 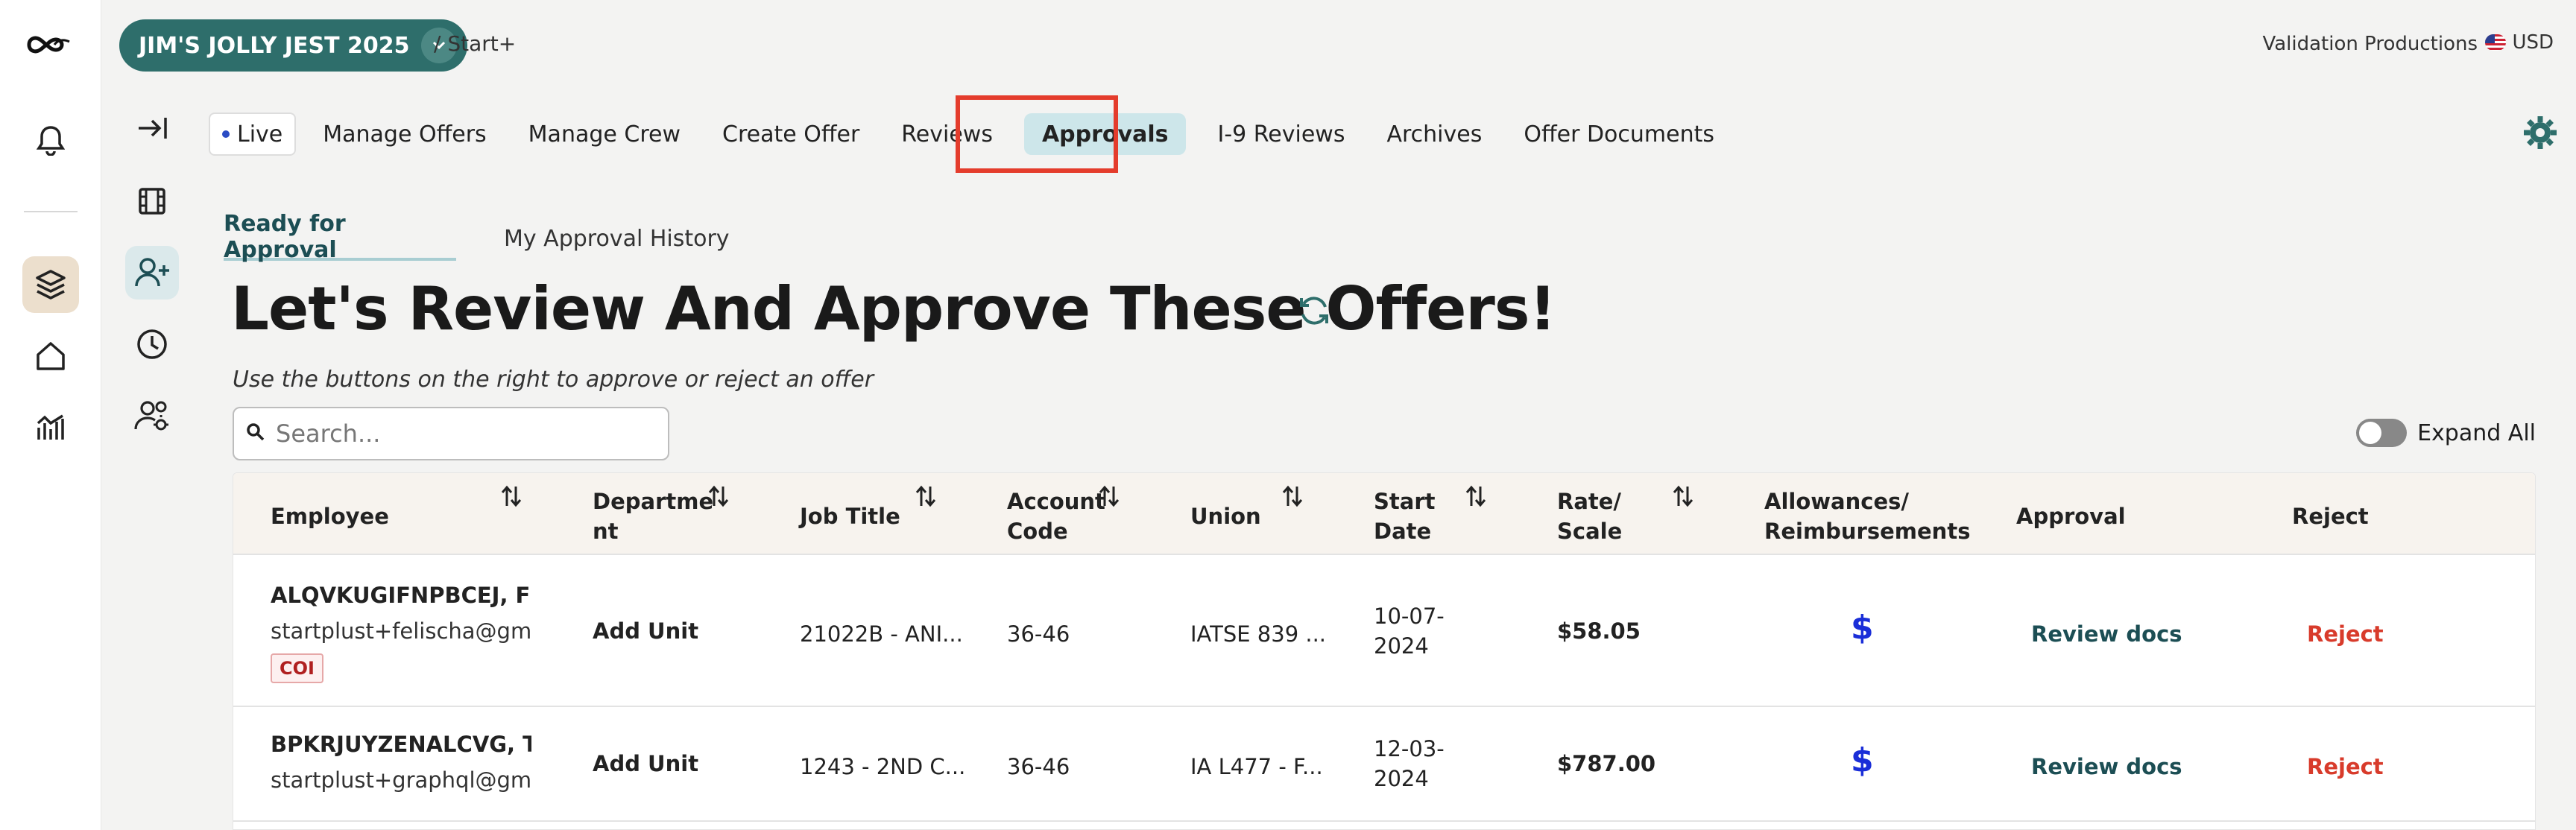 What do you see at coordinates (617, 238) in the screenshot?
I see `tab-approval-history: My Approval History` at bounding box center [617, 238].